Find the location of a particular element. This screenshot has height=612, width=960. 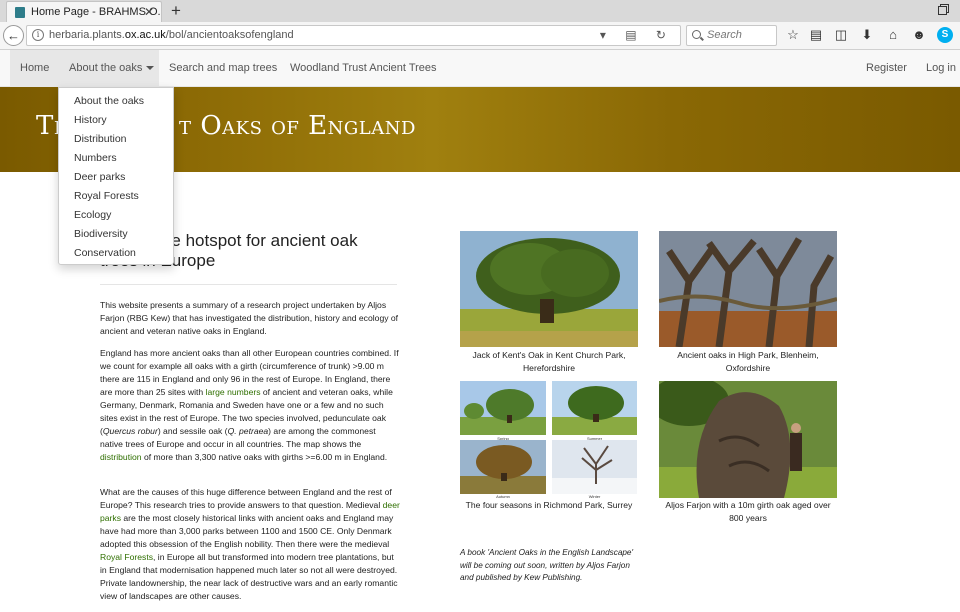

nav-home: Home is located at coordinates (34, 68).